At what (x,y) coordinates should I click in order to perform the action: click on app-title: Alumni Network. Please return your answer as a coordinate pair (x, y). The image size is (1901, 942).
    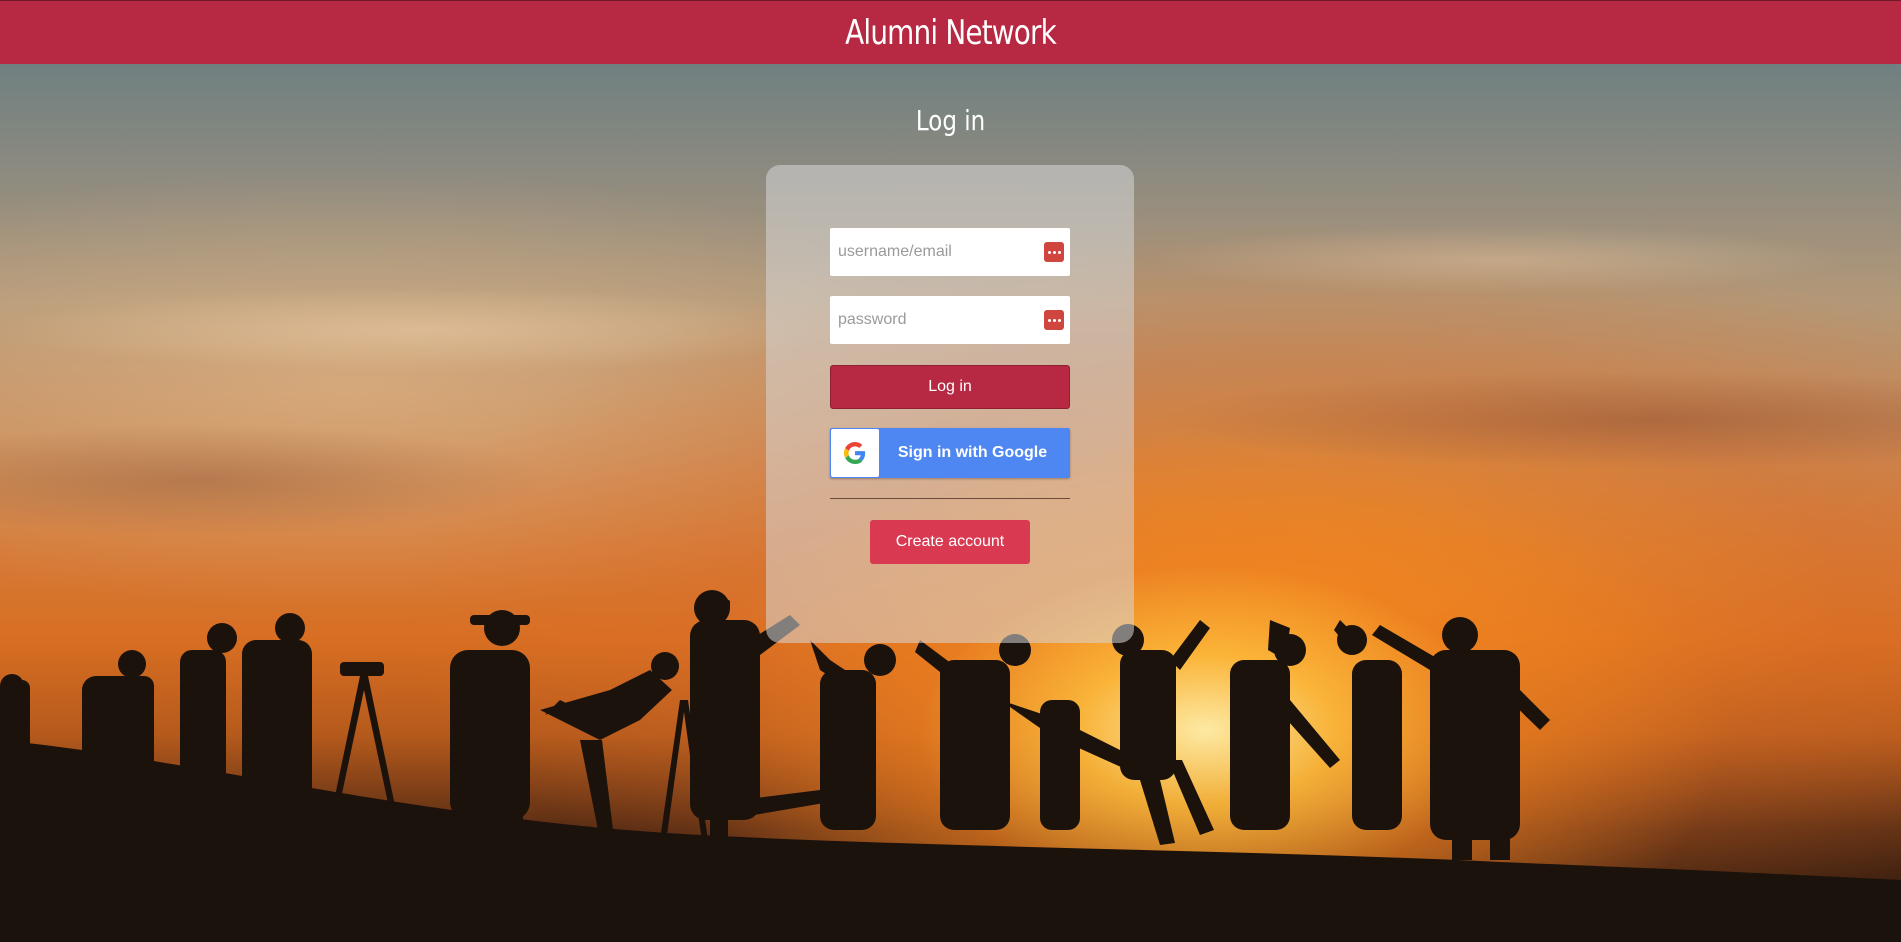
    Looking at the image, I should click on (951, 32).